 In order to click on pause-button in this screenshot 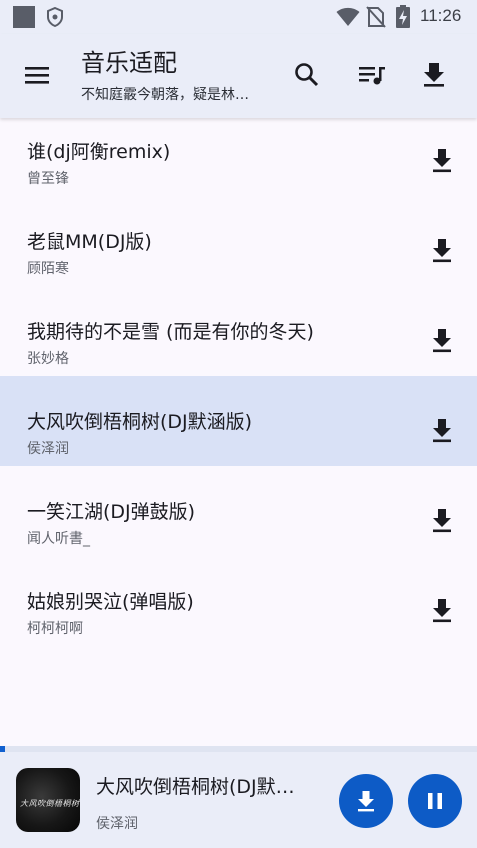, I will do `click(435, 801)`.